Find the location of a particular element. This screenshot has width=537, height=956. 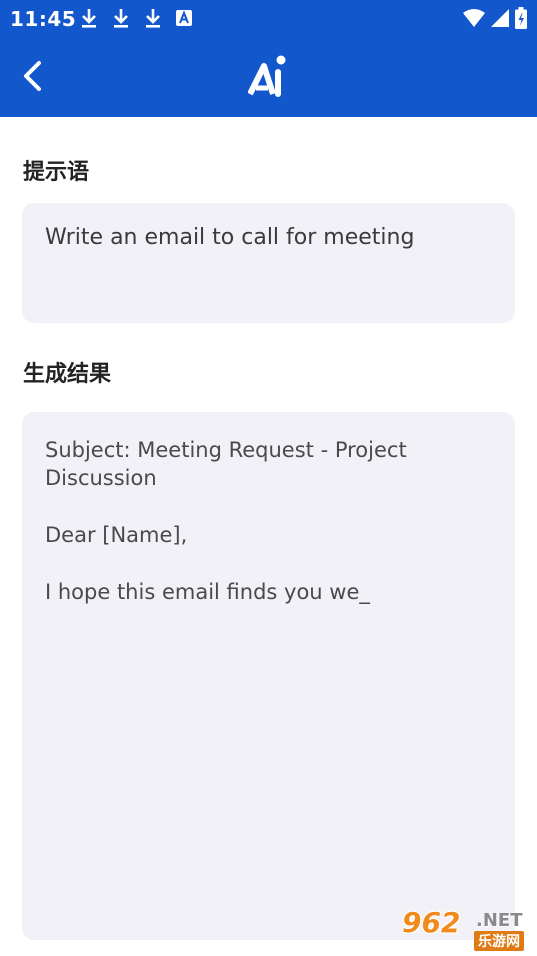

back-arrow-icon is located at coordinates (32, 76).